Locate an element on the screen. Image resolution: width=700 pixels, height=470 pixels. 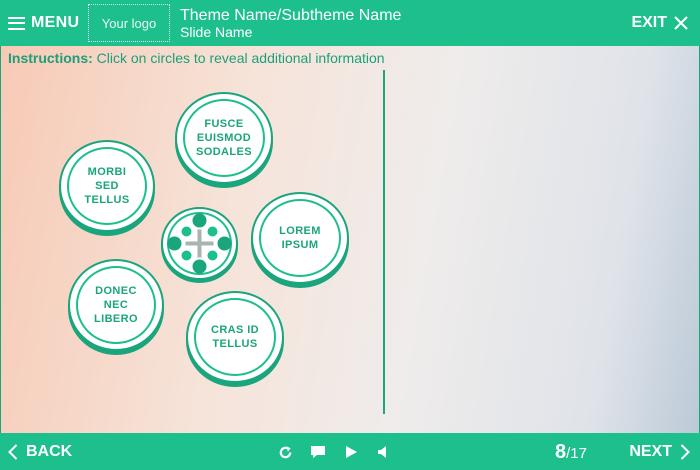
next-label: NEXT is located at coordinates (650, 451).